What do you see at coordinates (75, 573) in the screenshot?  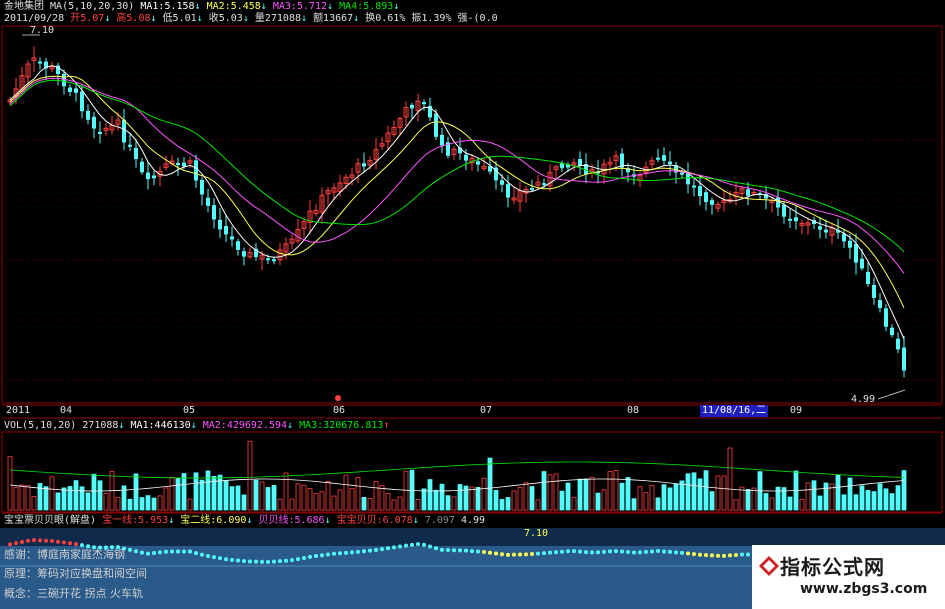 I see `note-principle: 原理：筹码对应换盘和阅空间` at bounding box center [75, 573].